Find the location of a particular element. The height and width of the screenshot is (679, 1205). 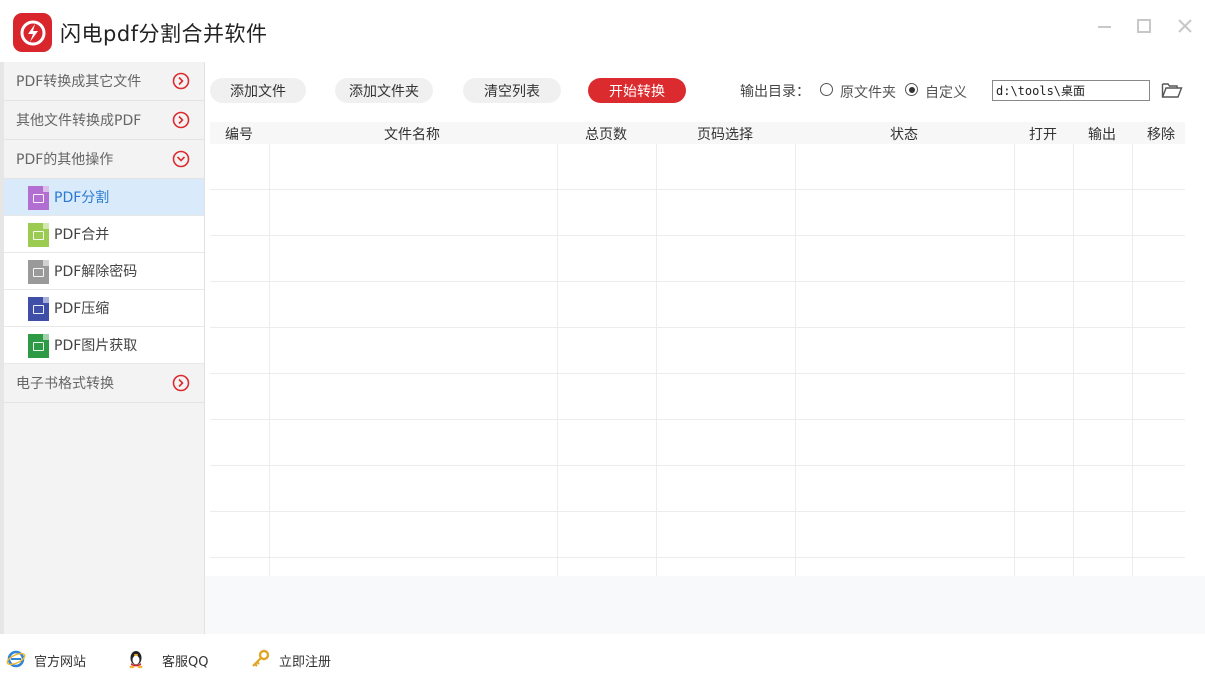

sidebar-item-label: PDF解除密码 is located at coordinates (96, 272).